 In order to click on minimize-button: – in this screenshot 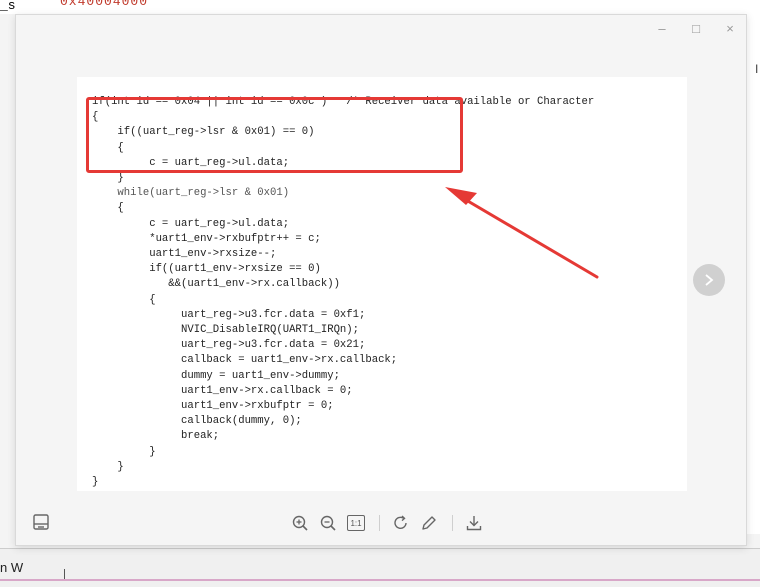, I will do `click(662, 28)`.